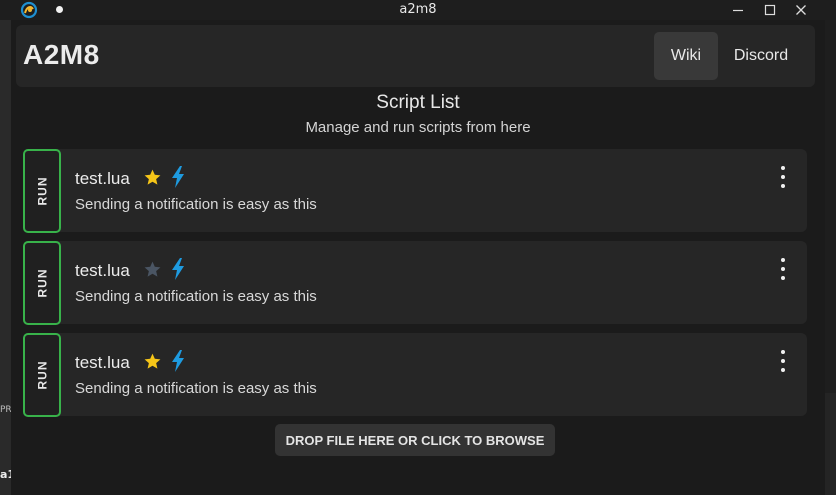 The image size is (836, 495). I want to click on page-subtitle: Manage and run scripts from here, so click(418, 127).